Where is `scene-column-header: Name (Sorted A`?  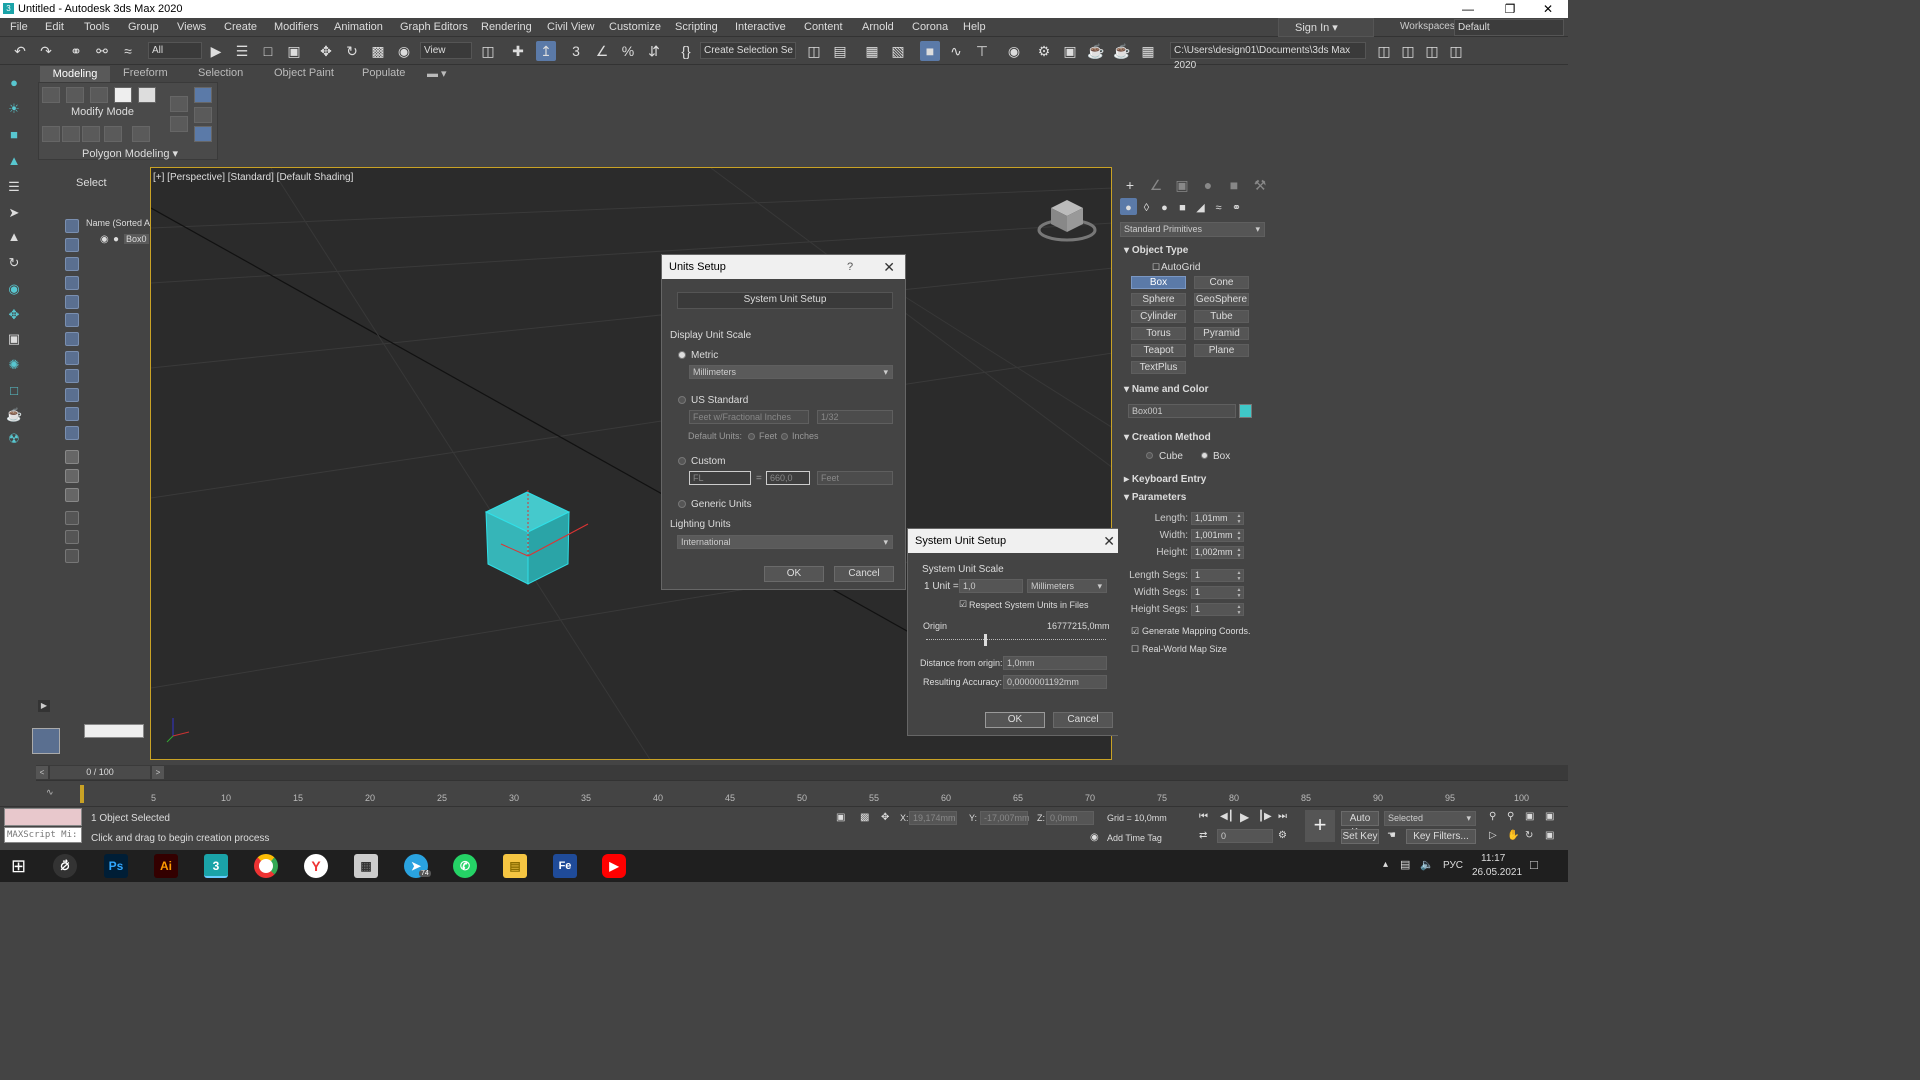
scene-column-header: Name (Sorted A is located at coordinates (118, 223).